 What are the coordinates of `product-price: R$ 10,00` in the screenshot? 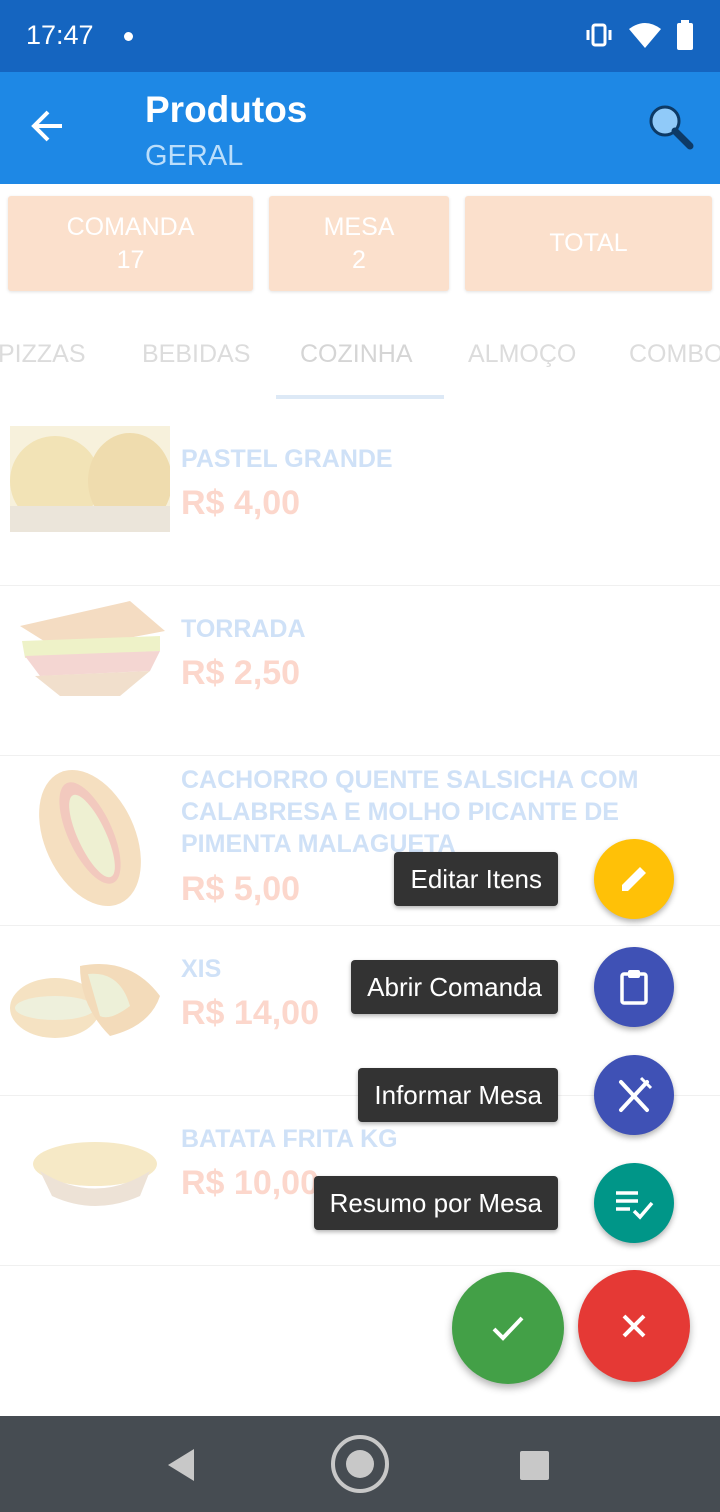 It's located at (250, 1183).